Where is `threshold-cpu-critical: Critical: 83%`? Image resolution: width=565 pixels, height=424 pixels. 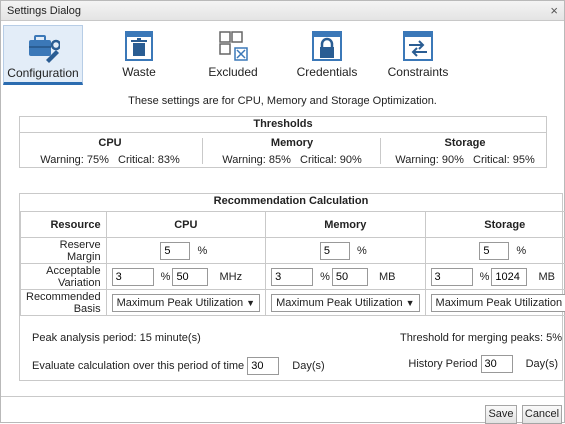 threshold-cpu-critical: Critical: 83% is located at coordinates (149, 160).